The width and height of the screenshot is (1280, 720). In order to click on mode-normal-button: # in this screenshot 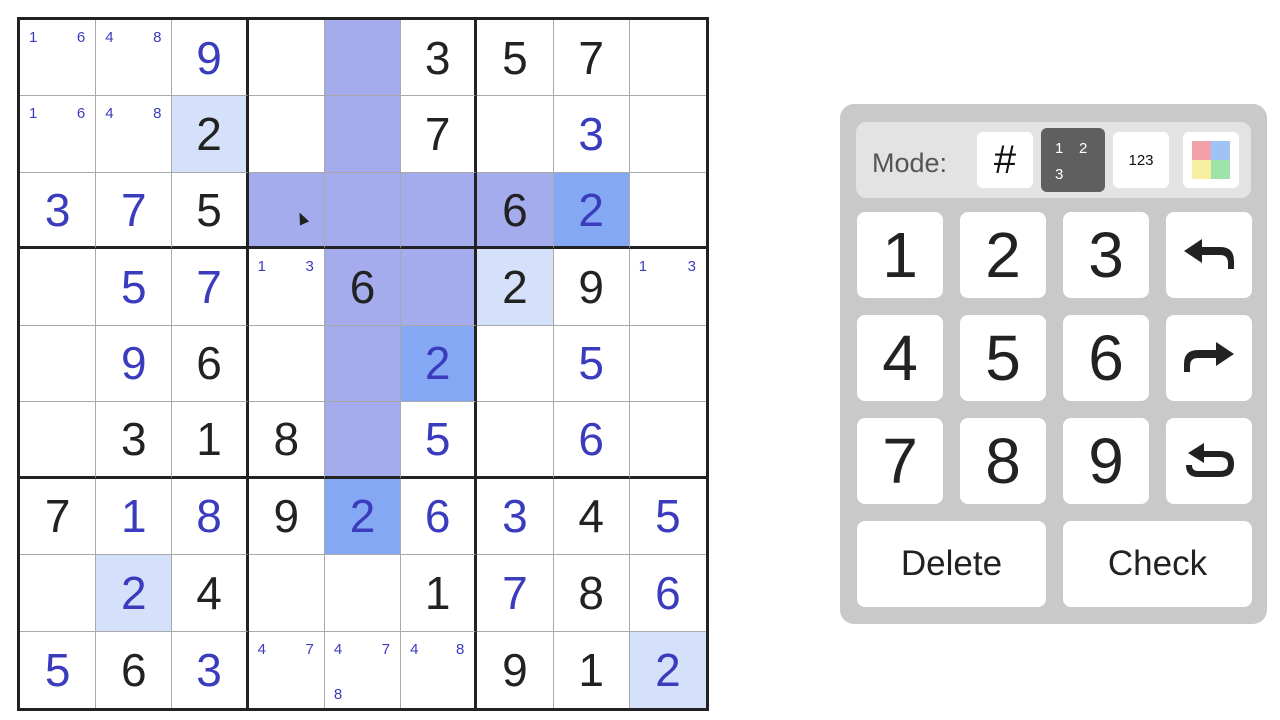, I will do `click(1005, 160)`.